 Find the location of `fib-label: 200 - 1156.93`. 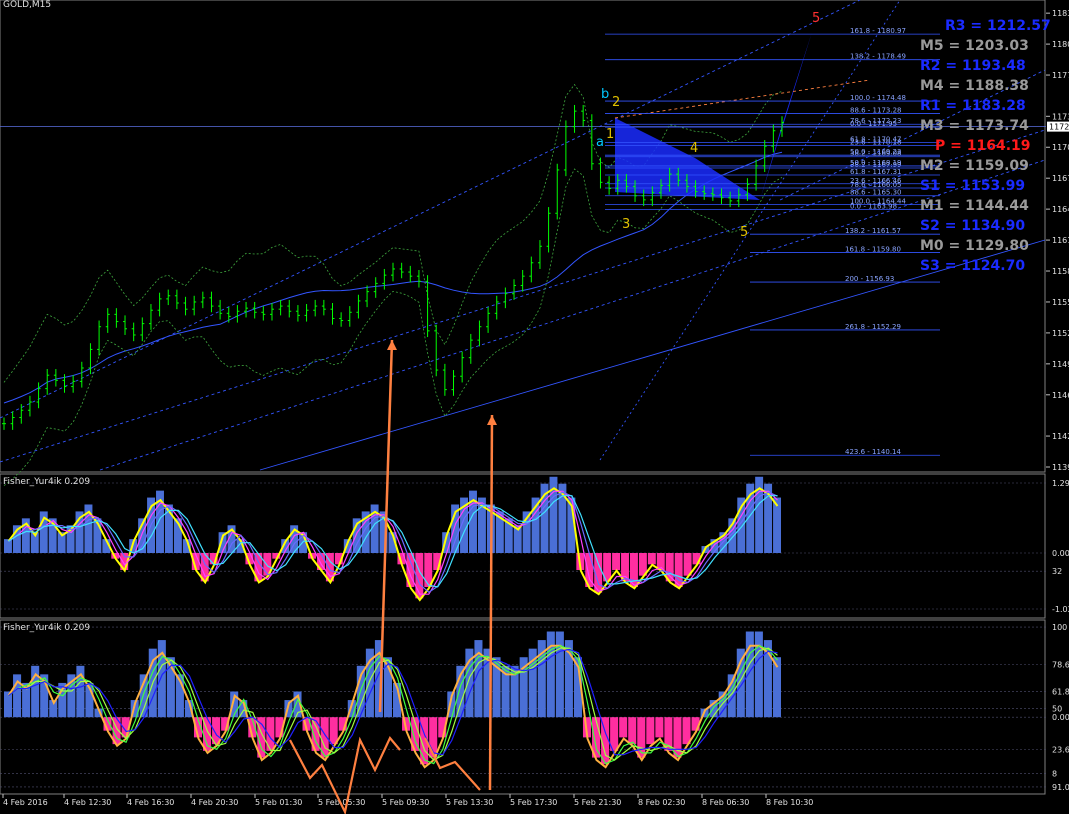

fib-label: 200 - 1156.93 is located at coordinates (869, 279).